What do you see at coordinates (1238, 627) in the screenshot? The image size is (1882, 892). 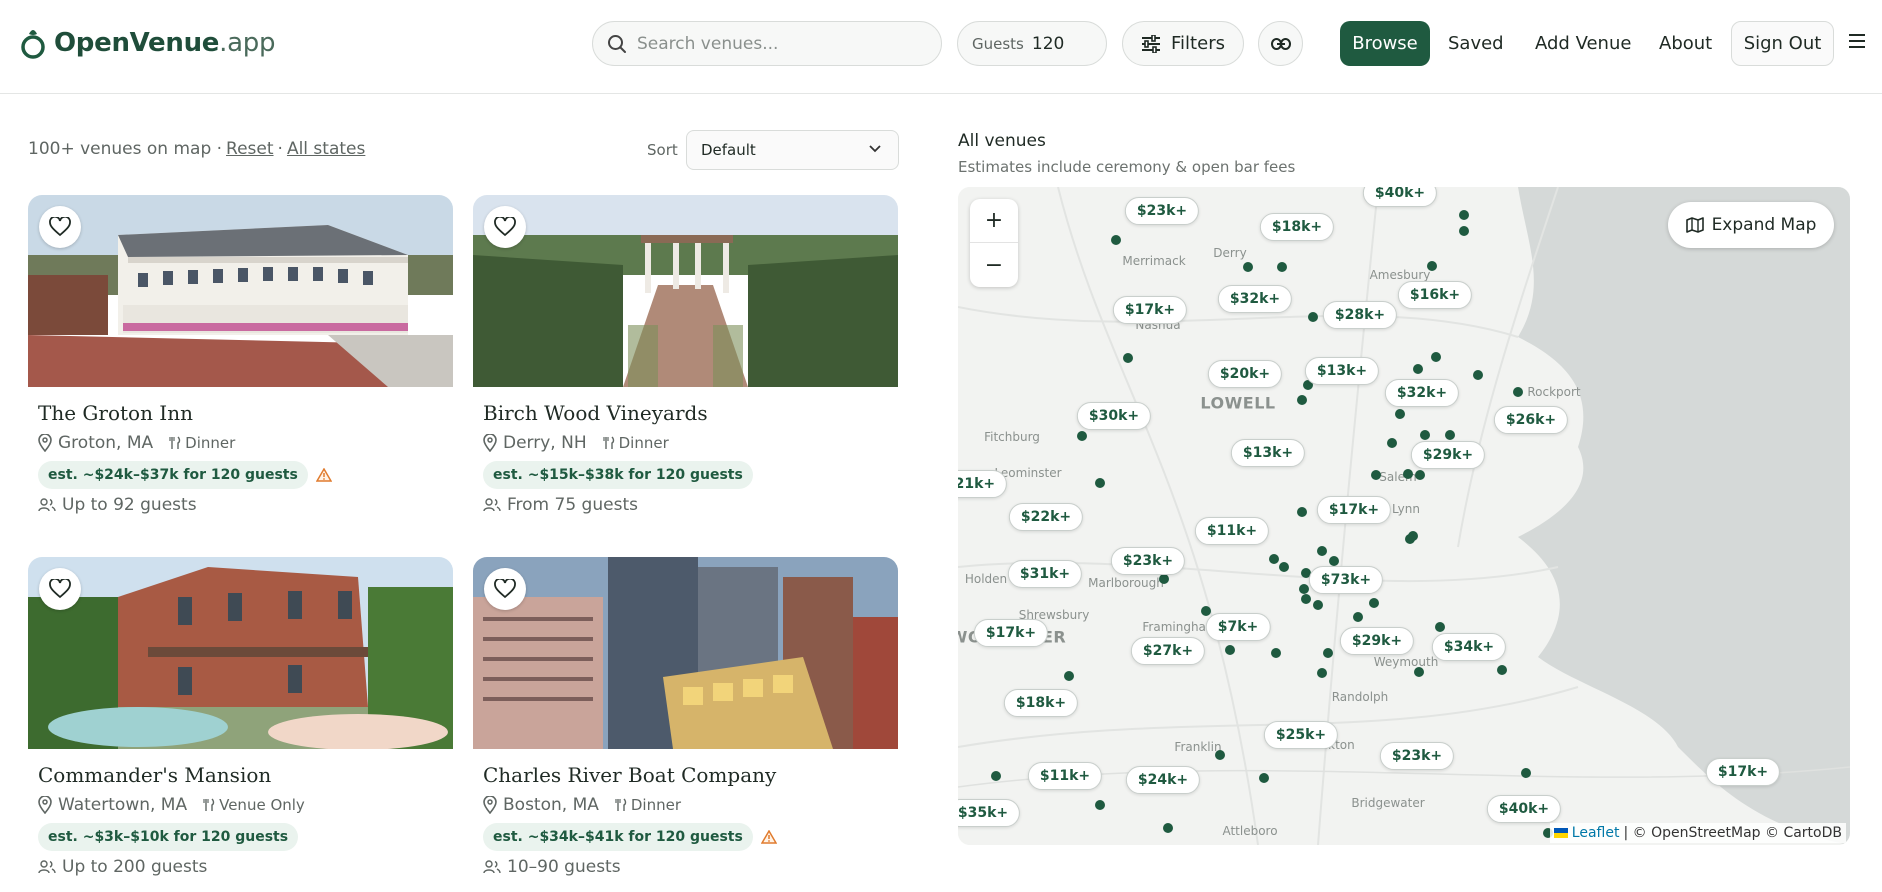 I see `price-pin: $7k+` at bounding box center [1238, 627].